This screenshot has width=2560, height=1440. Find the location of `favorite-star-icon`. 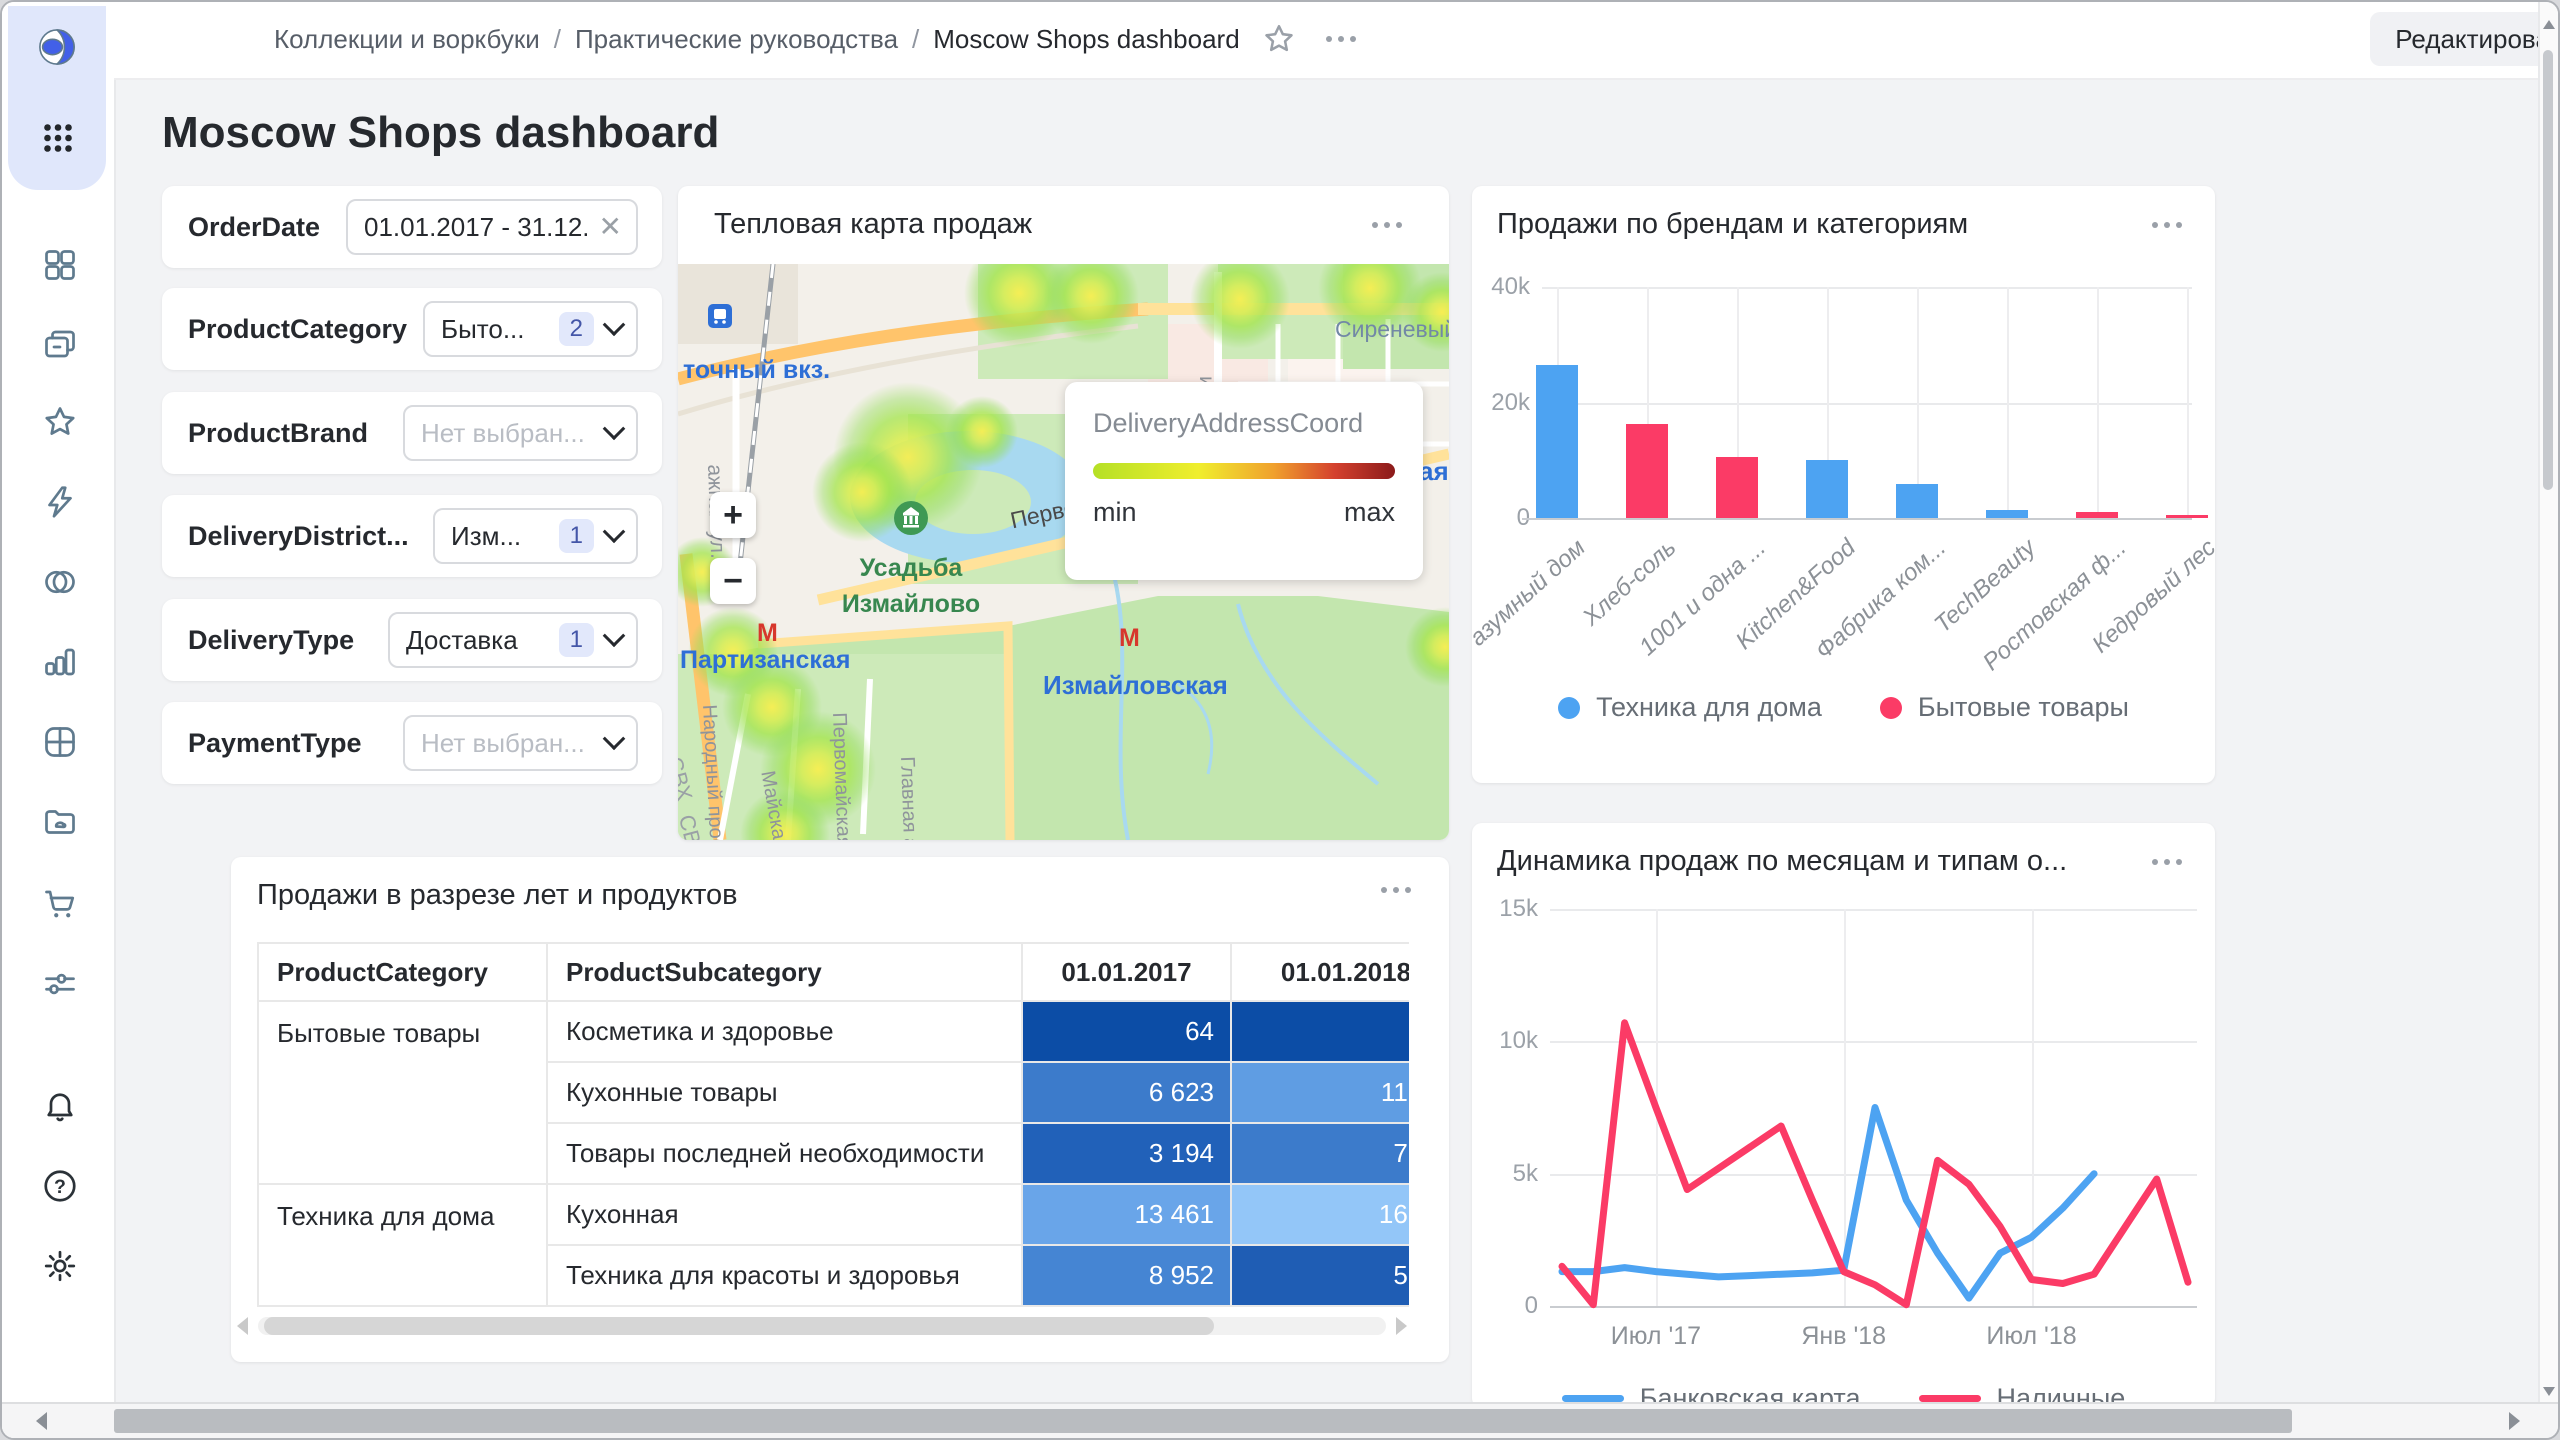

favorite-star-icon is located at coordinates (1279, 39).